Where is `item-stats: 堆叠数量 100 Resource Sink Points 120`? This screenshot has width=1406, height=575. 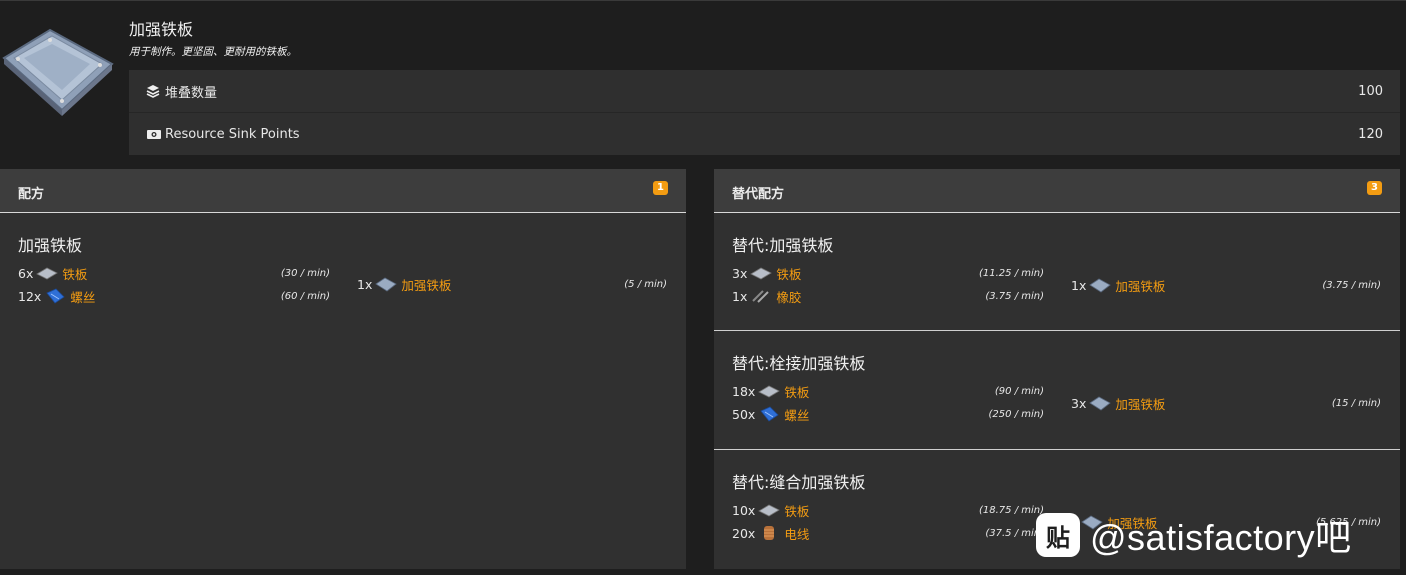
item-stats: 堆叠数量 100 Resource Sink Points 120 is located at coordinates (764, 112).